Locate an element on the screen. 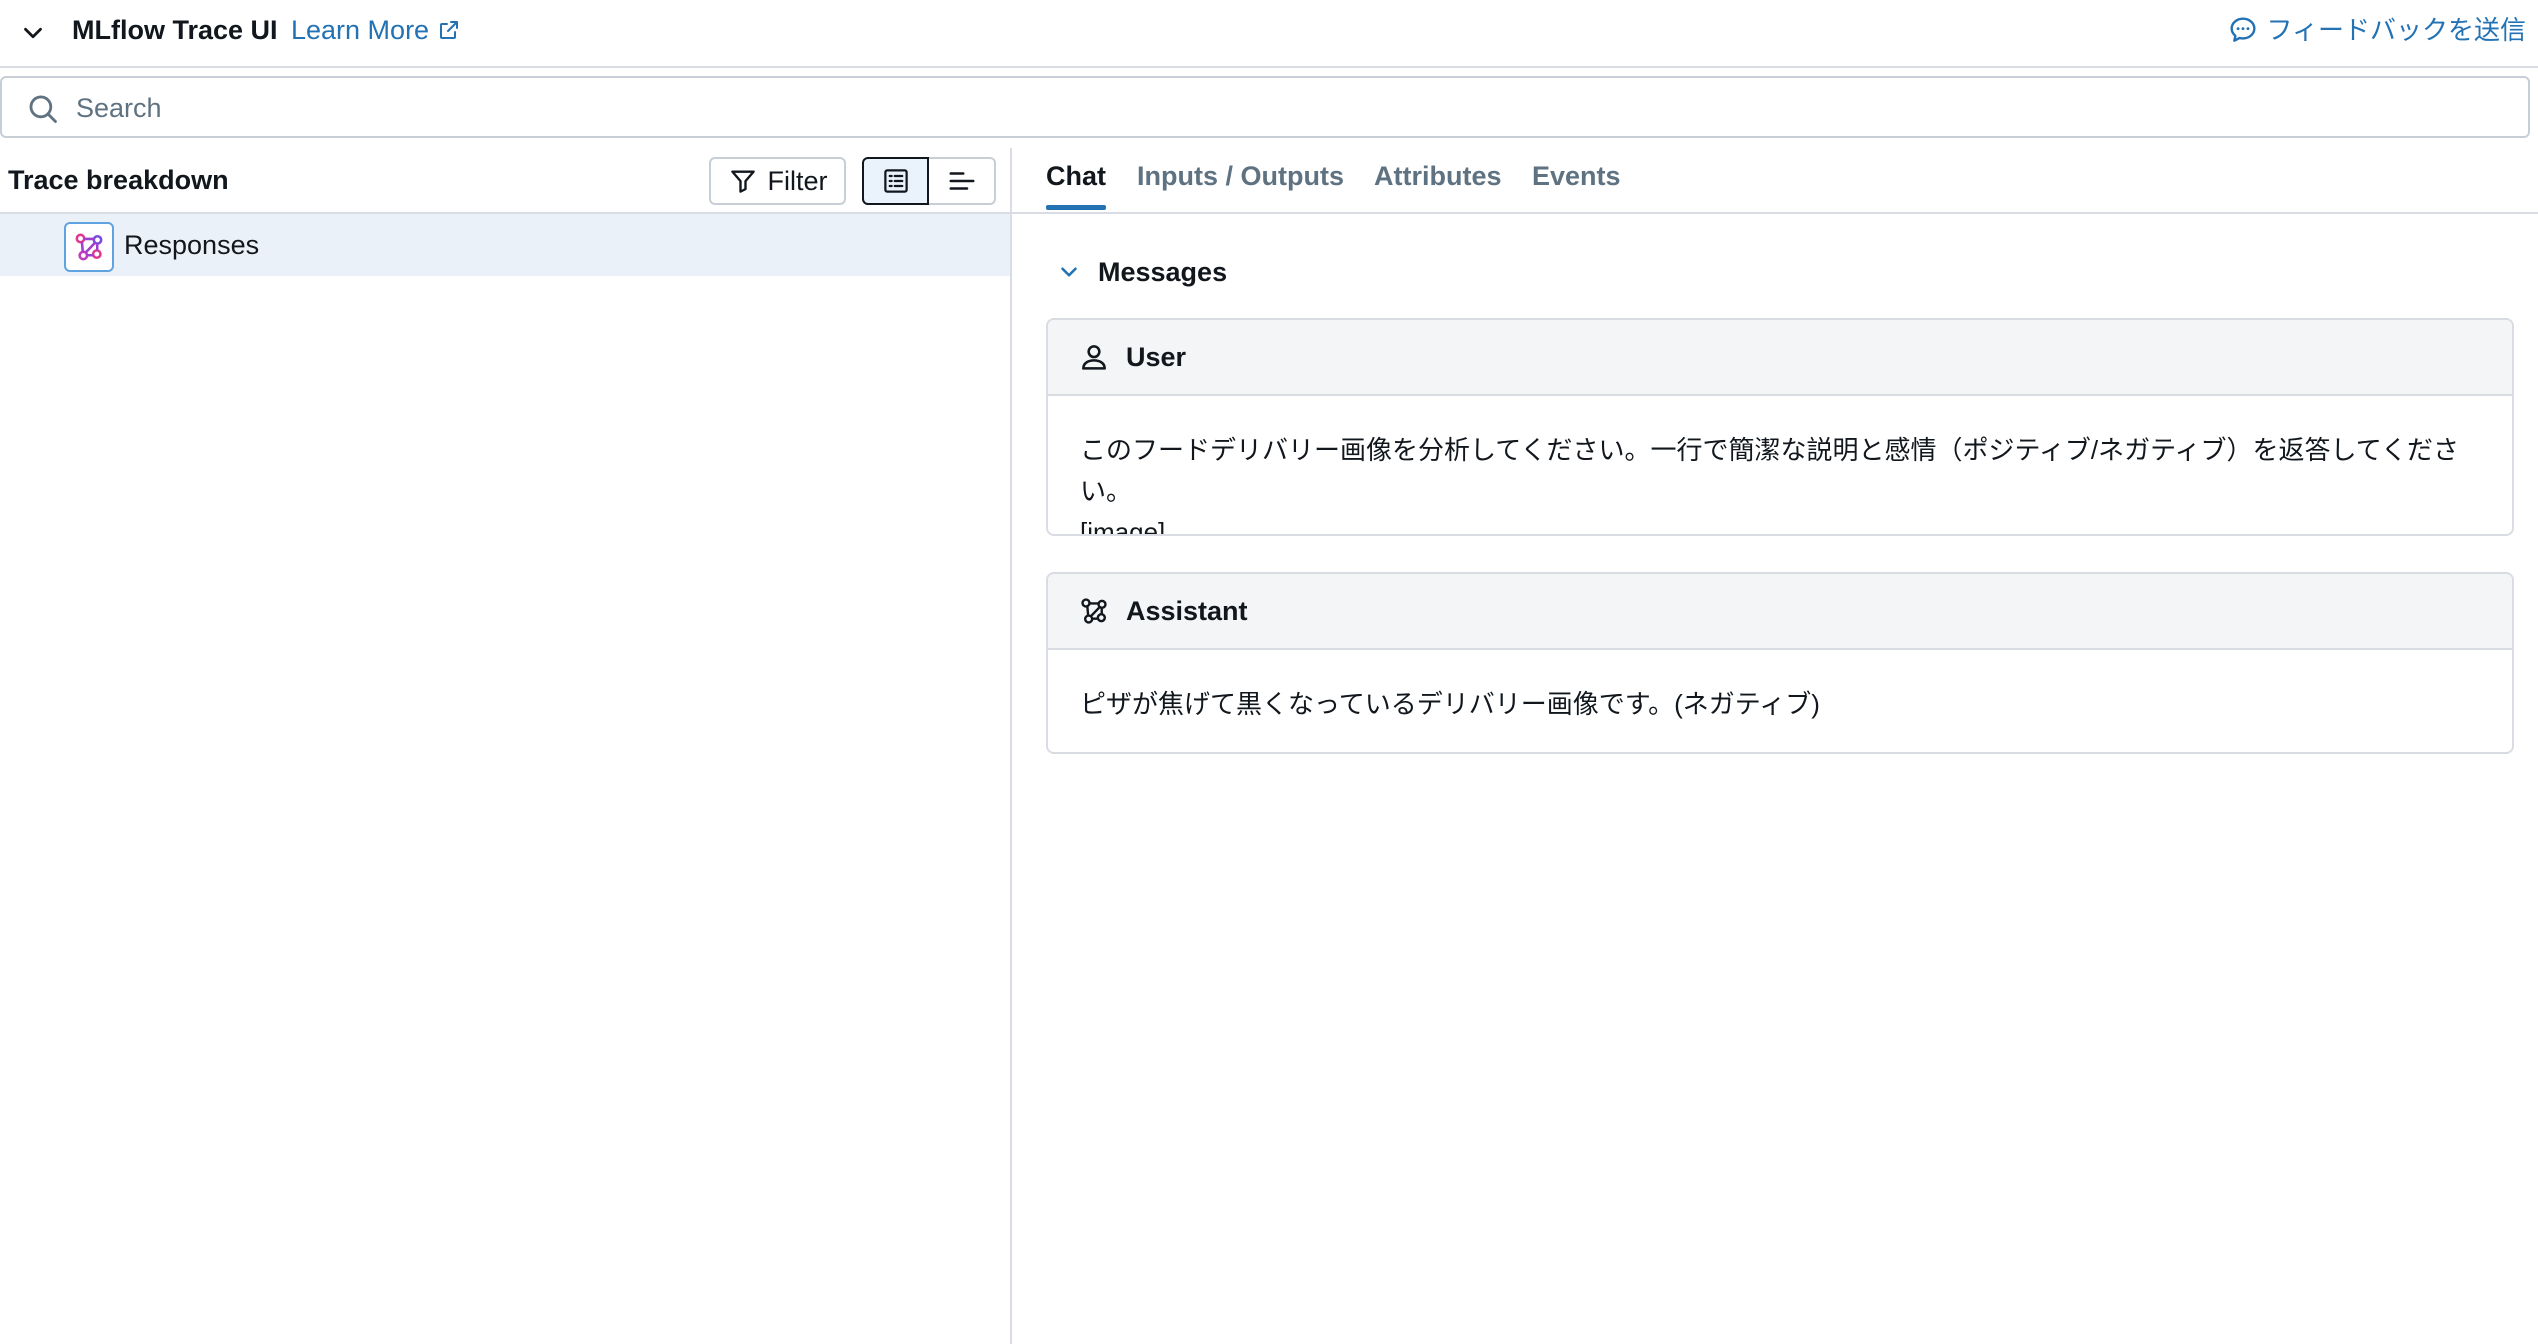  message-text-line: ピザが焦げて黒くなっているデリバリー画像です。(ネガティブ) is located at coordinates (1450, 704).